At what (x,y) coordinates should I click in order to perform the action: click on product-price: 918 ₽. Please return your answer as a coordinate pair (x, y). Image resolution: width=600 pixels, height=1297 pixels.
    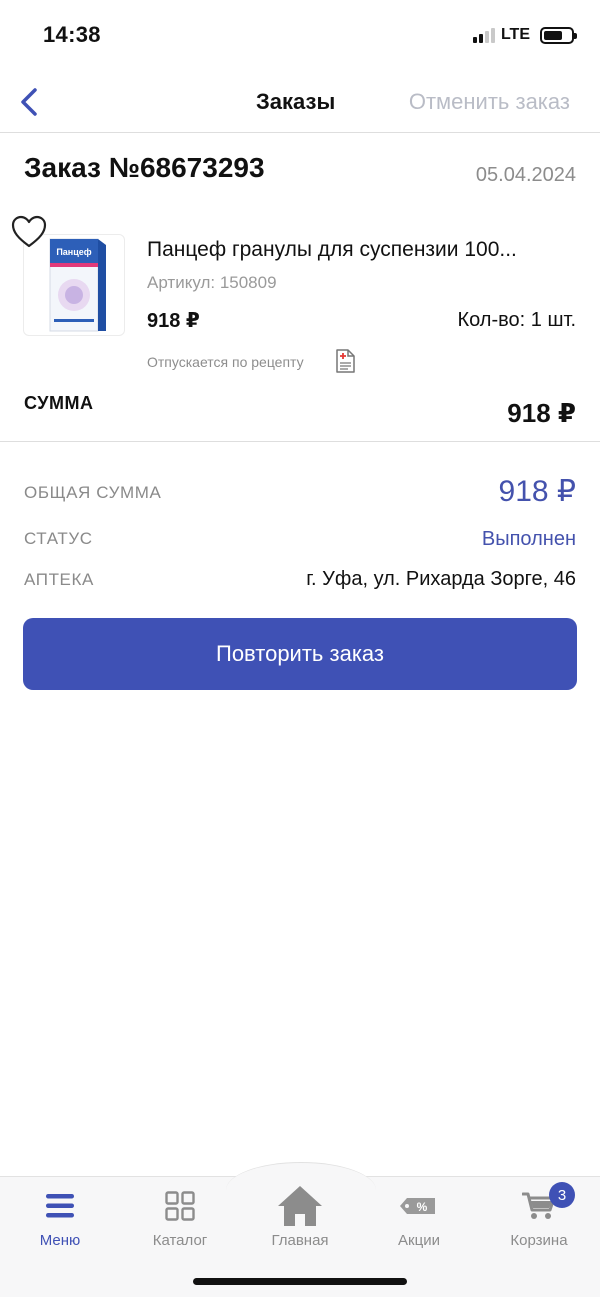
    Looking at the image, I should click on (173, 321).